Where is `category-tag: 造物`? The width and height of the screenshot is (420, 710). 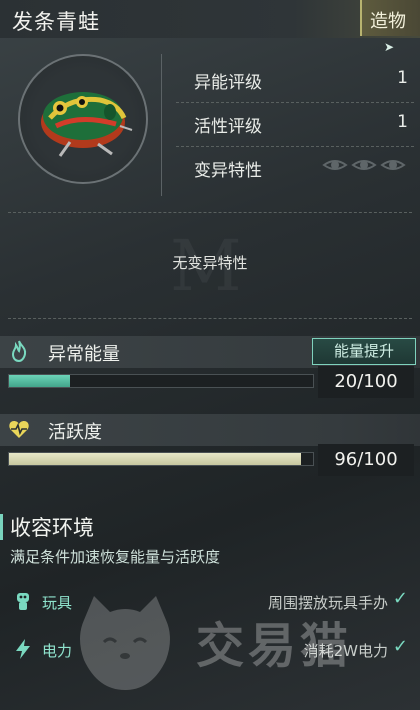 category-tag: 造物 is located at coordinates (390, 18).